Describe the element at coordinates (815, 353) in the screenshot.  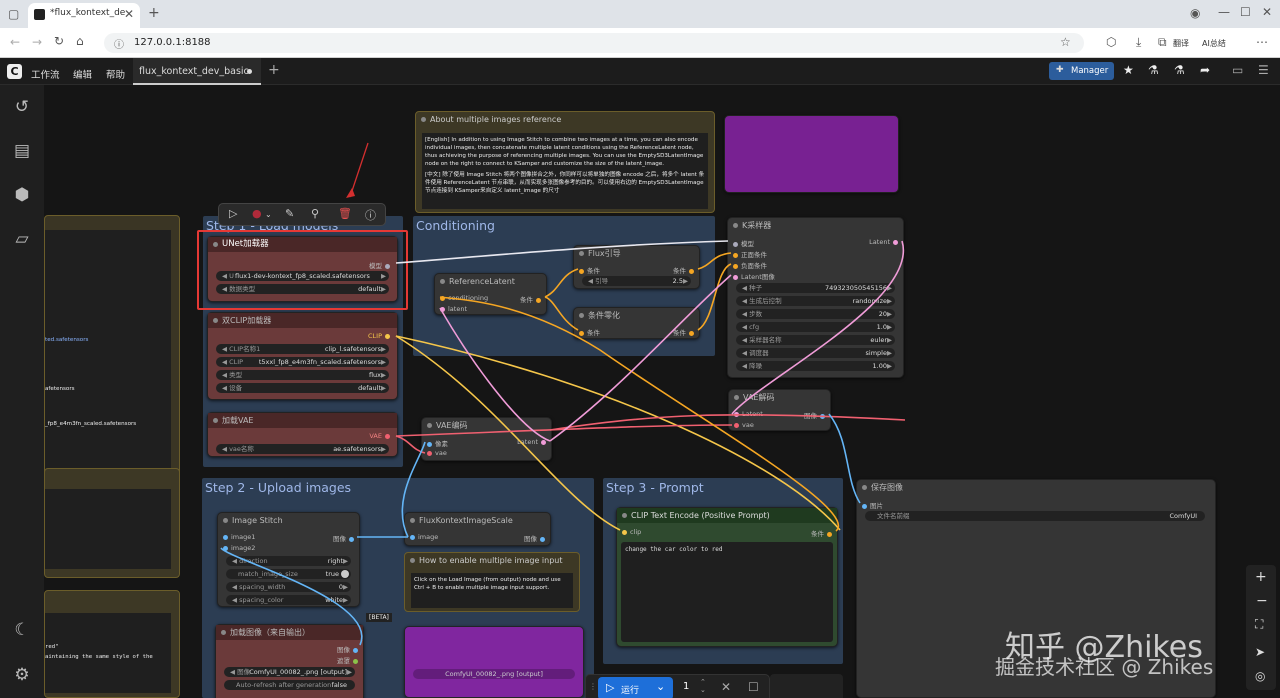
I see `ks-widget-scheduler: ◀ 调度器 simple ▶` at that location.